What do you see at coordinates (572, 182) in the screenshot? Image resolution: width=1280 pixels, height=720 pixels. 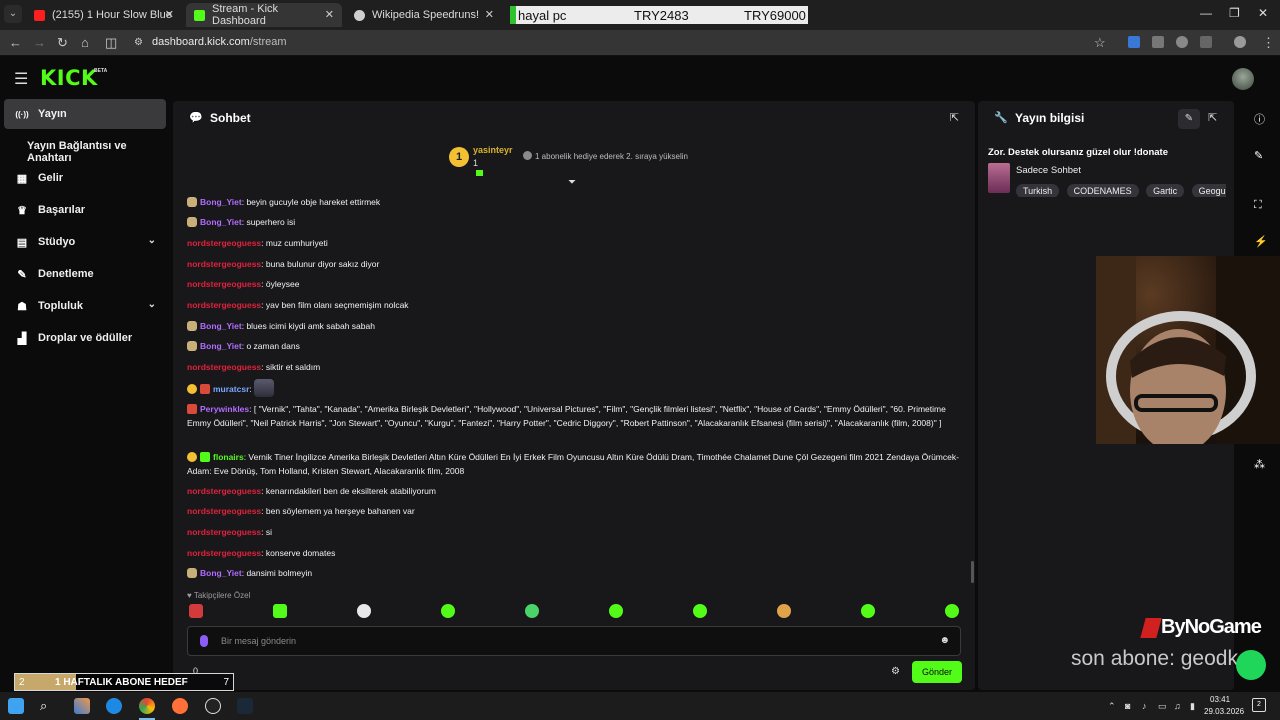 I see `collapse-arrow-icon: ⏷` at bounding box center [572, 182].